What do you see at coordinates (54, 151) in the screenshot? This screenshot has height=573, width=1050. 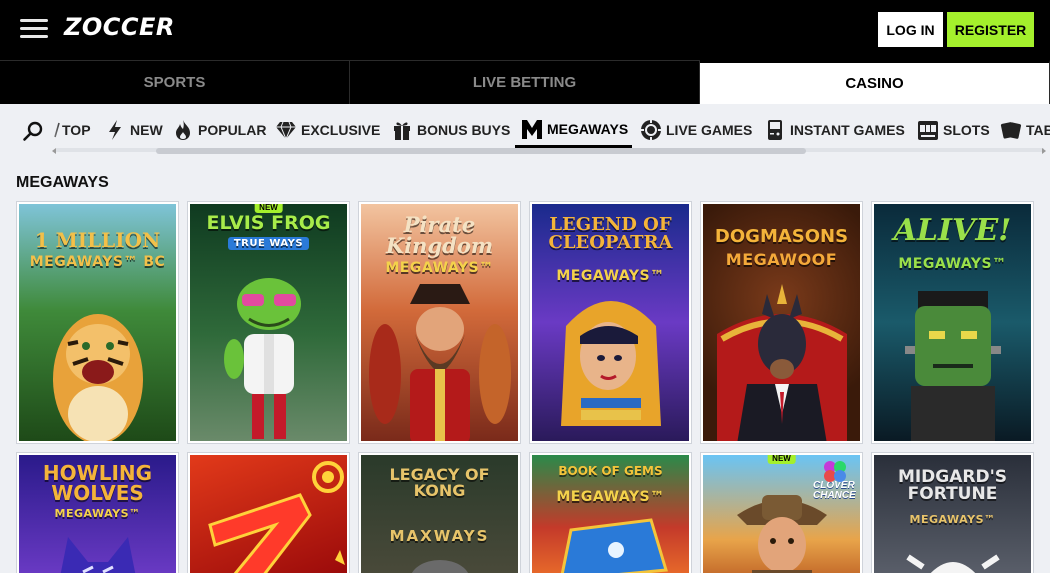 I see `scroll-left-arrow-icon` at bounding box center [54, 151].